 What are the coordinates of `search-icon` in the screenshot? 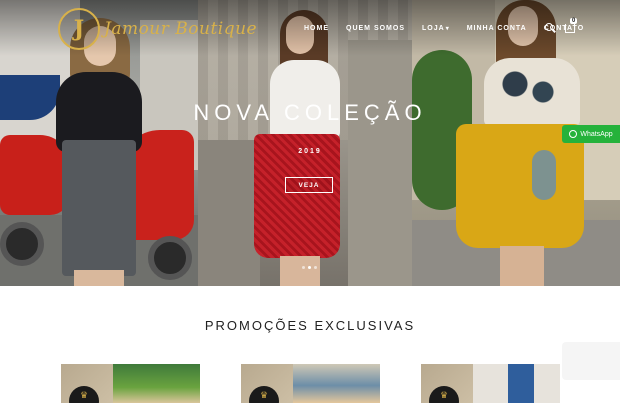 It's located at (550, 27).